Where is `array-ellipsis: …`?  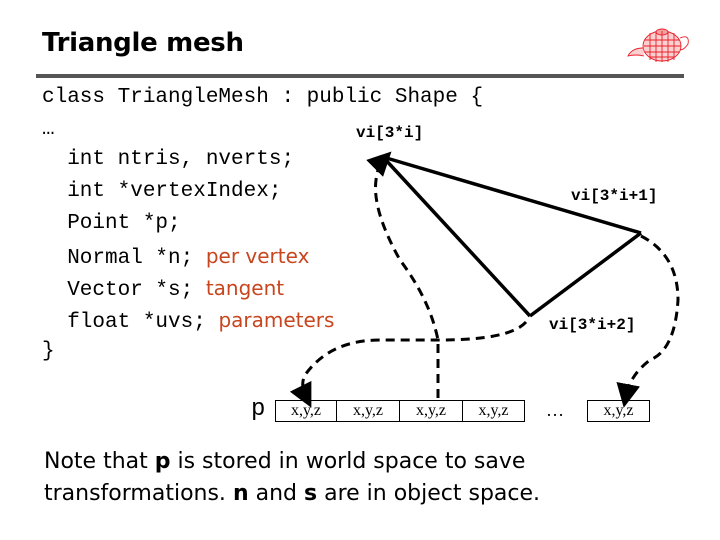
array-ellipsis: … is located at coordinates (555, 410).